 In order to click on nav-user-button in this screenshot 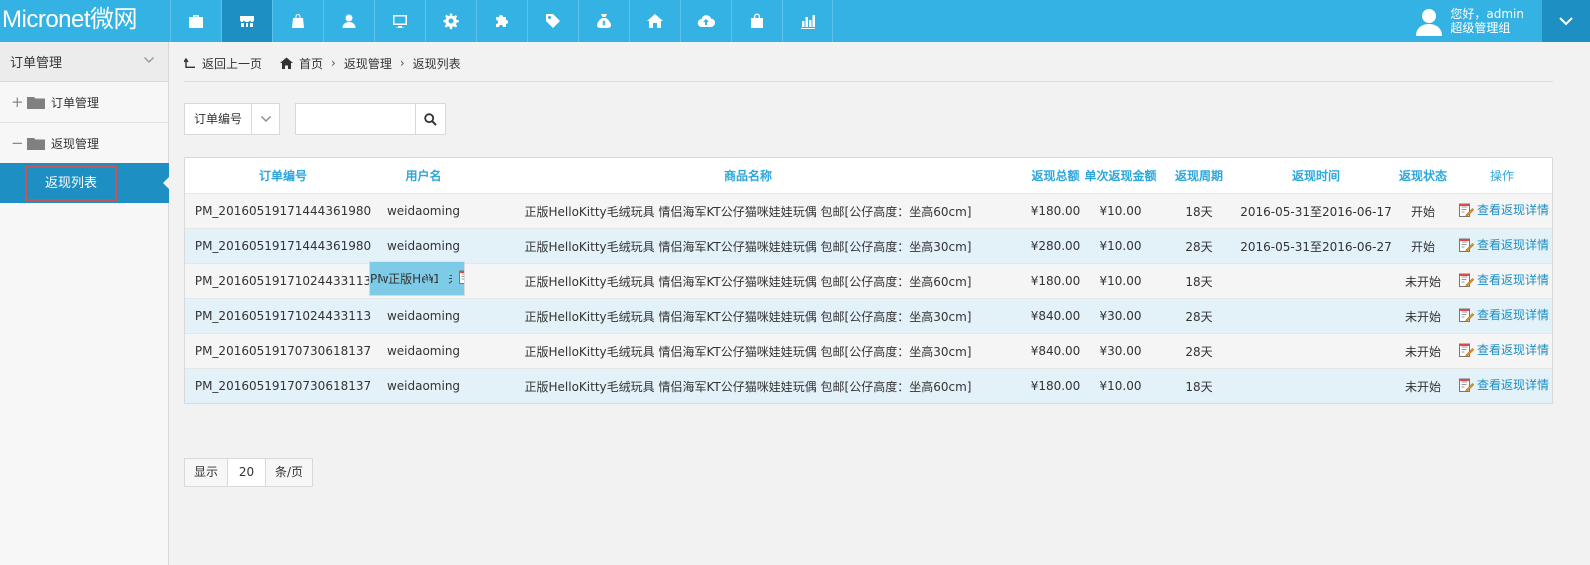, I will do `click(348, 21)`.